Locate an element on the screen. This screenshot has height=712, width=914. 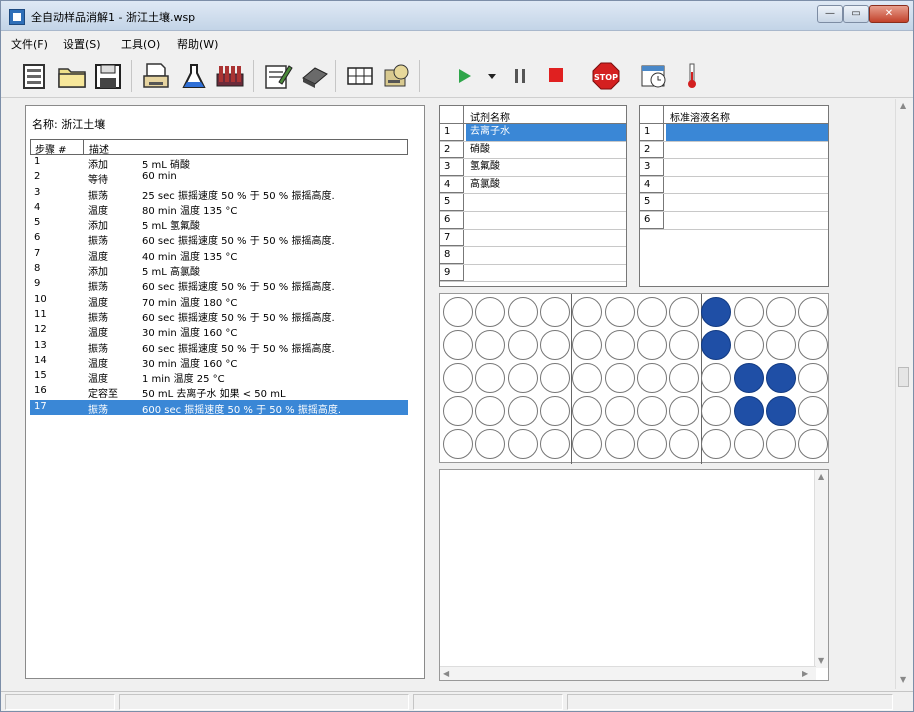
new-file-icon is located at coordinates (34, 76).